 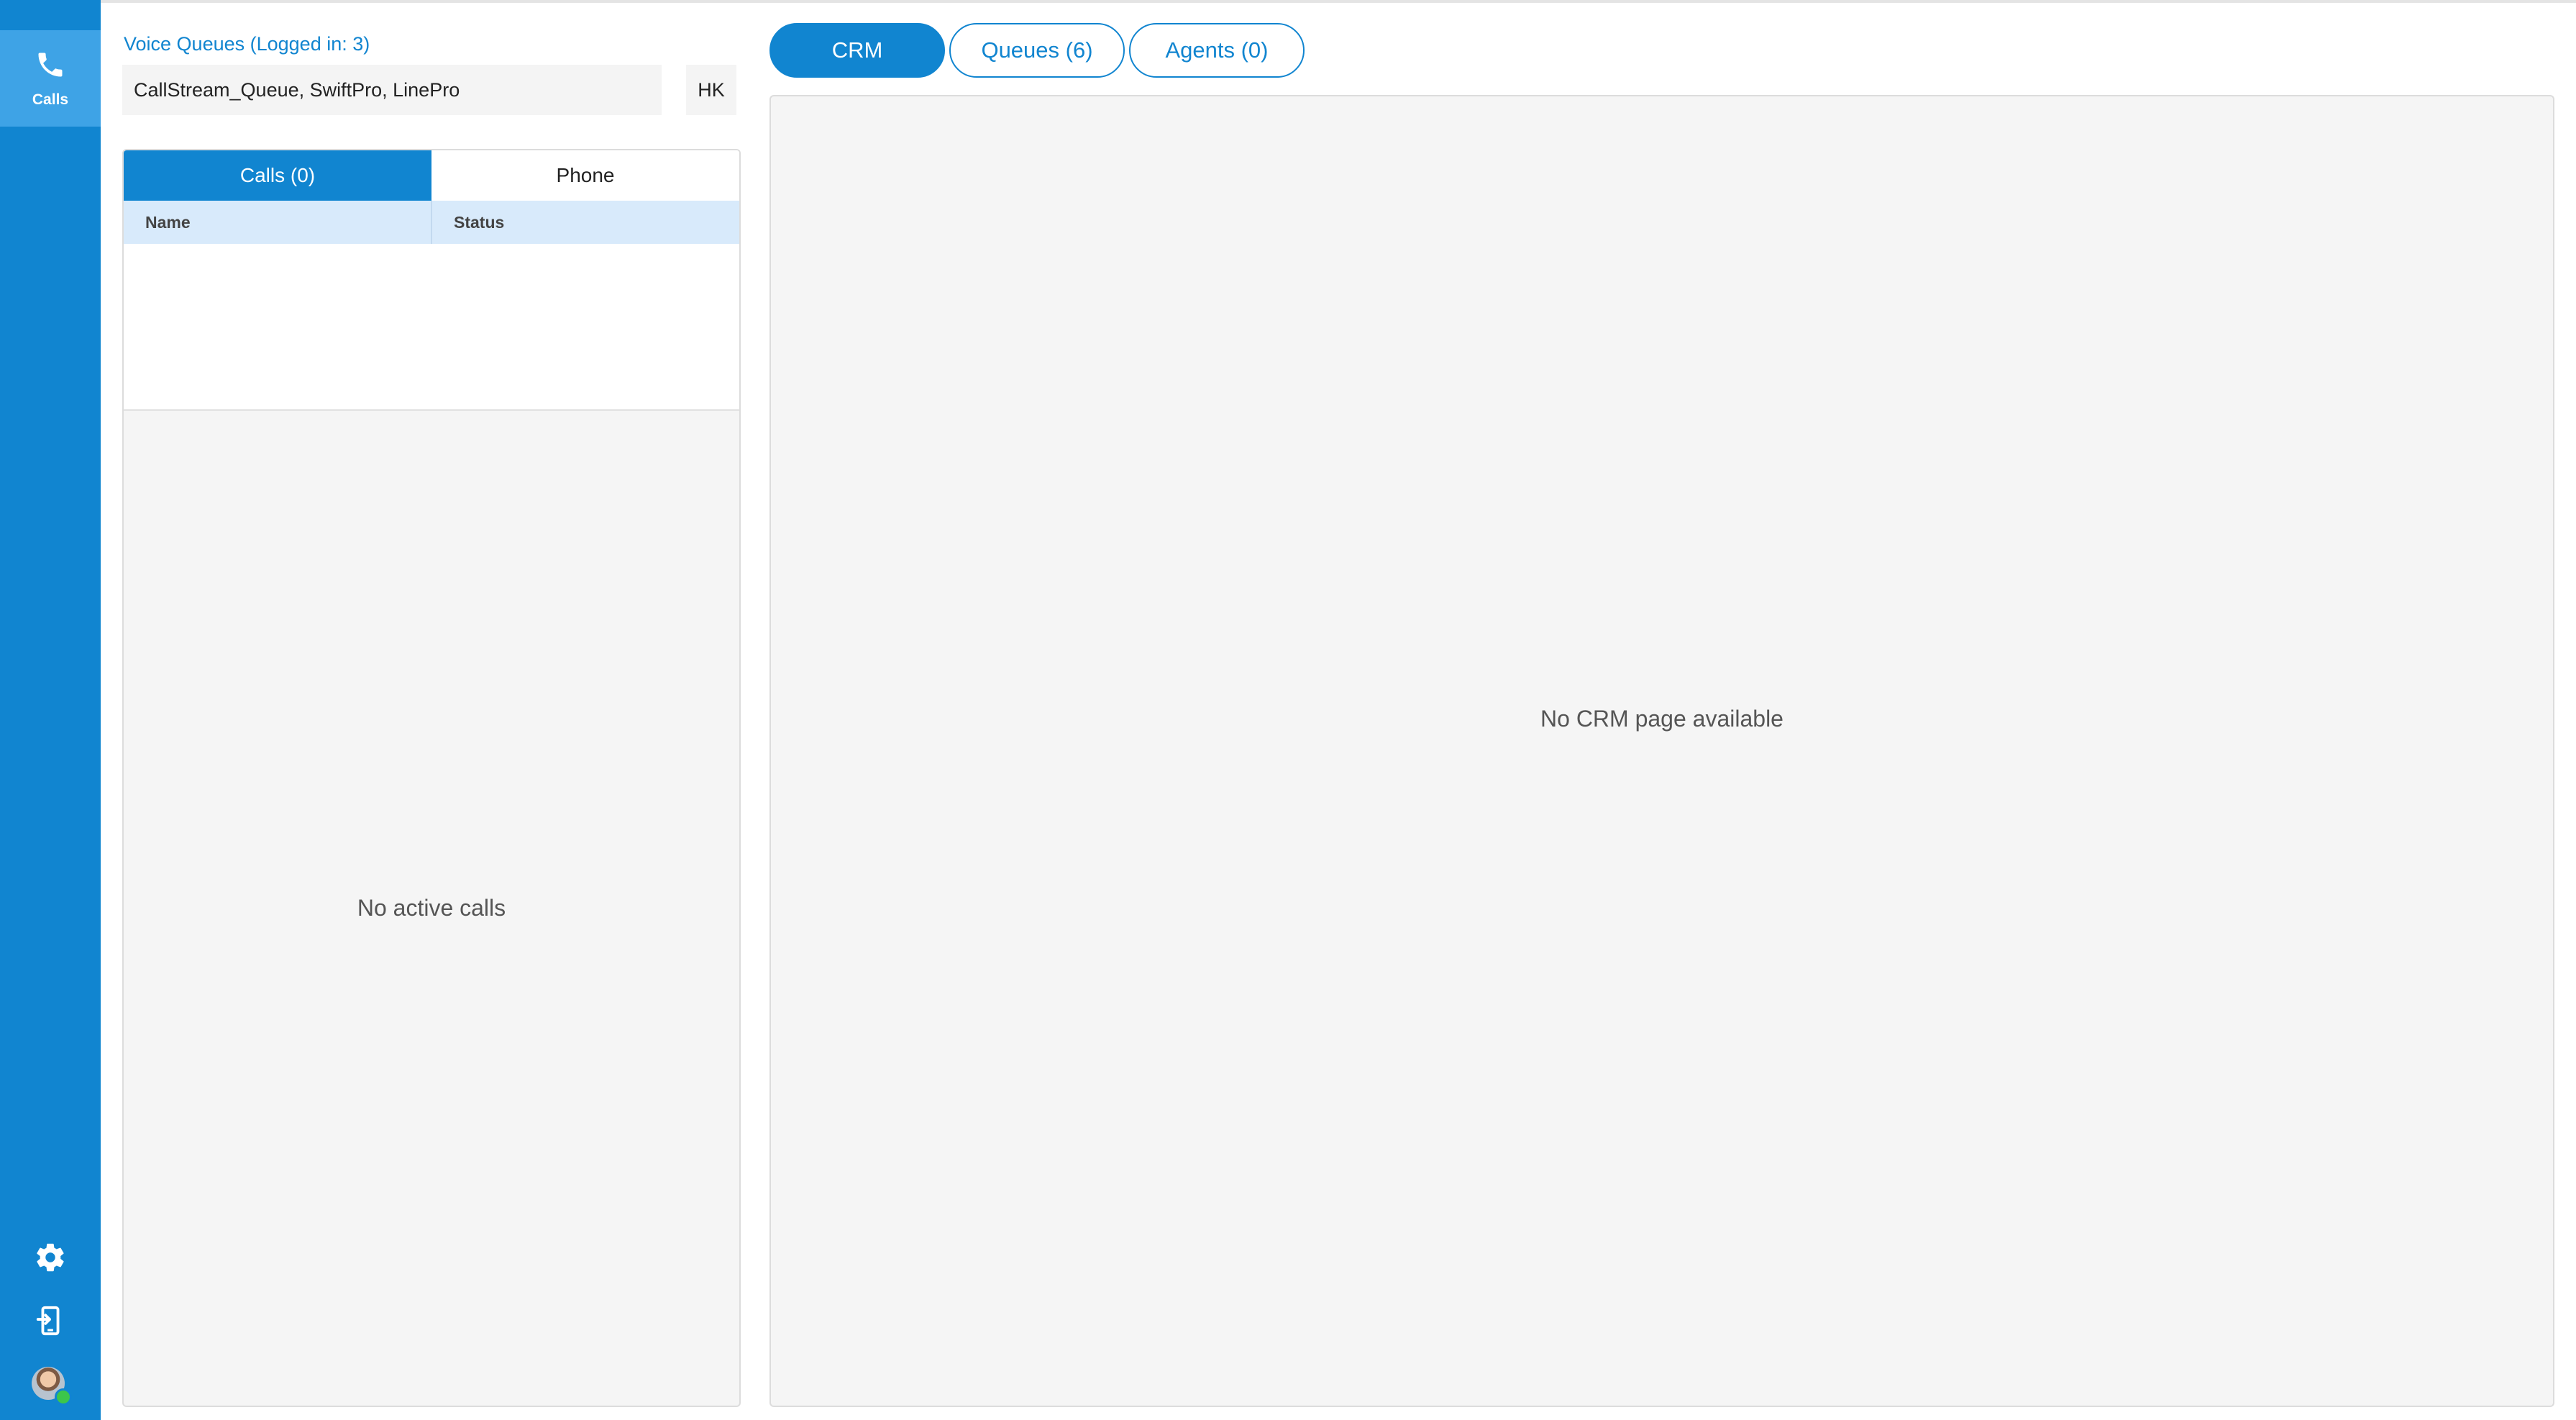 I want to click on column-header-status: Status, so click(x=585, y=222).